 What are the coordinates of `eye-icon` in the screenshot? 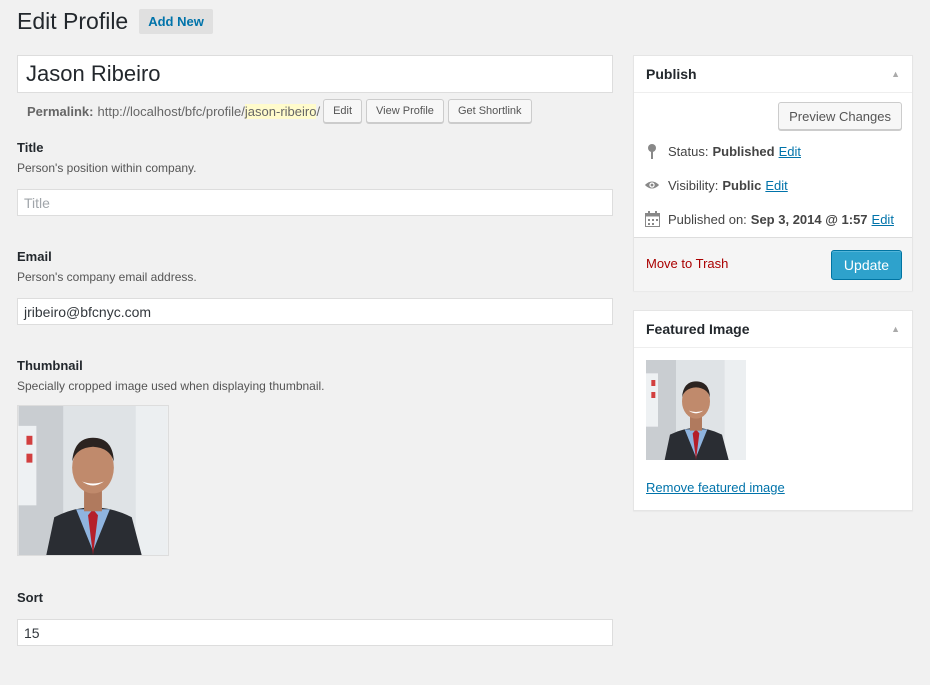 It's located at (652, 185).